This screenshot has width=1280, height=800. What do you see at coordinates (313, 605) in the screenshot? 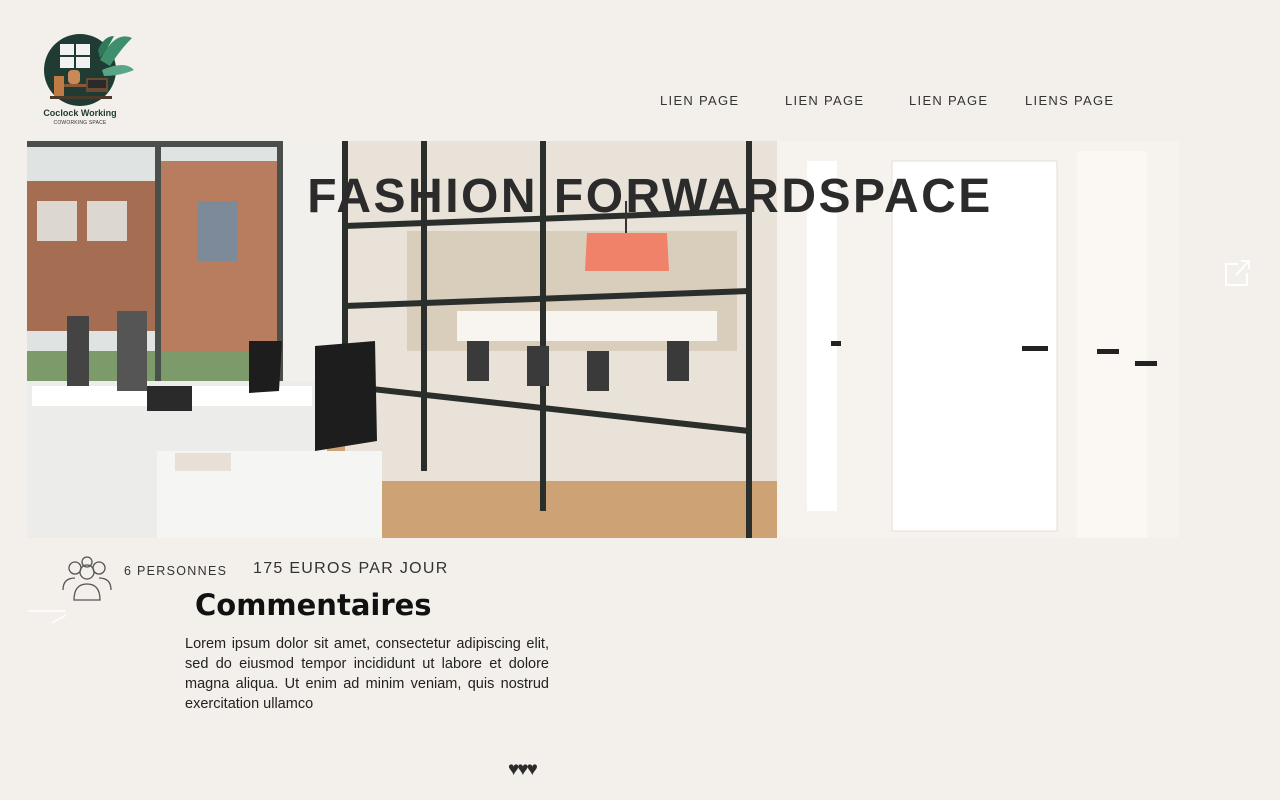
I see `comments-heading: Commentaires` at bounding box center [313, 605].